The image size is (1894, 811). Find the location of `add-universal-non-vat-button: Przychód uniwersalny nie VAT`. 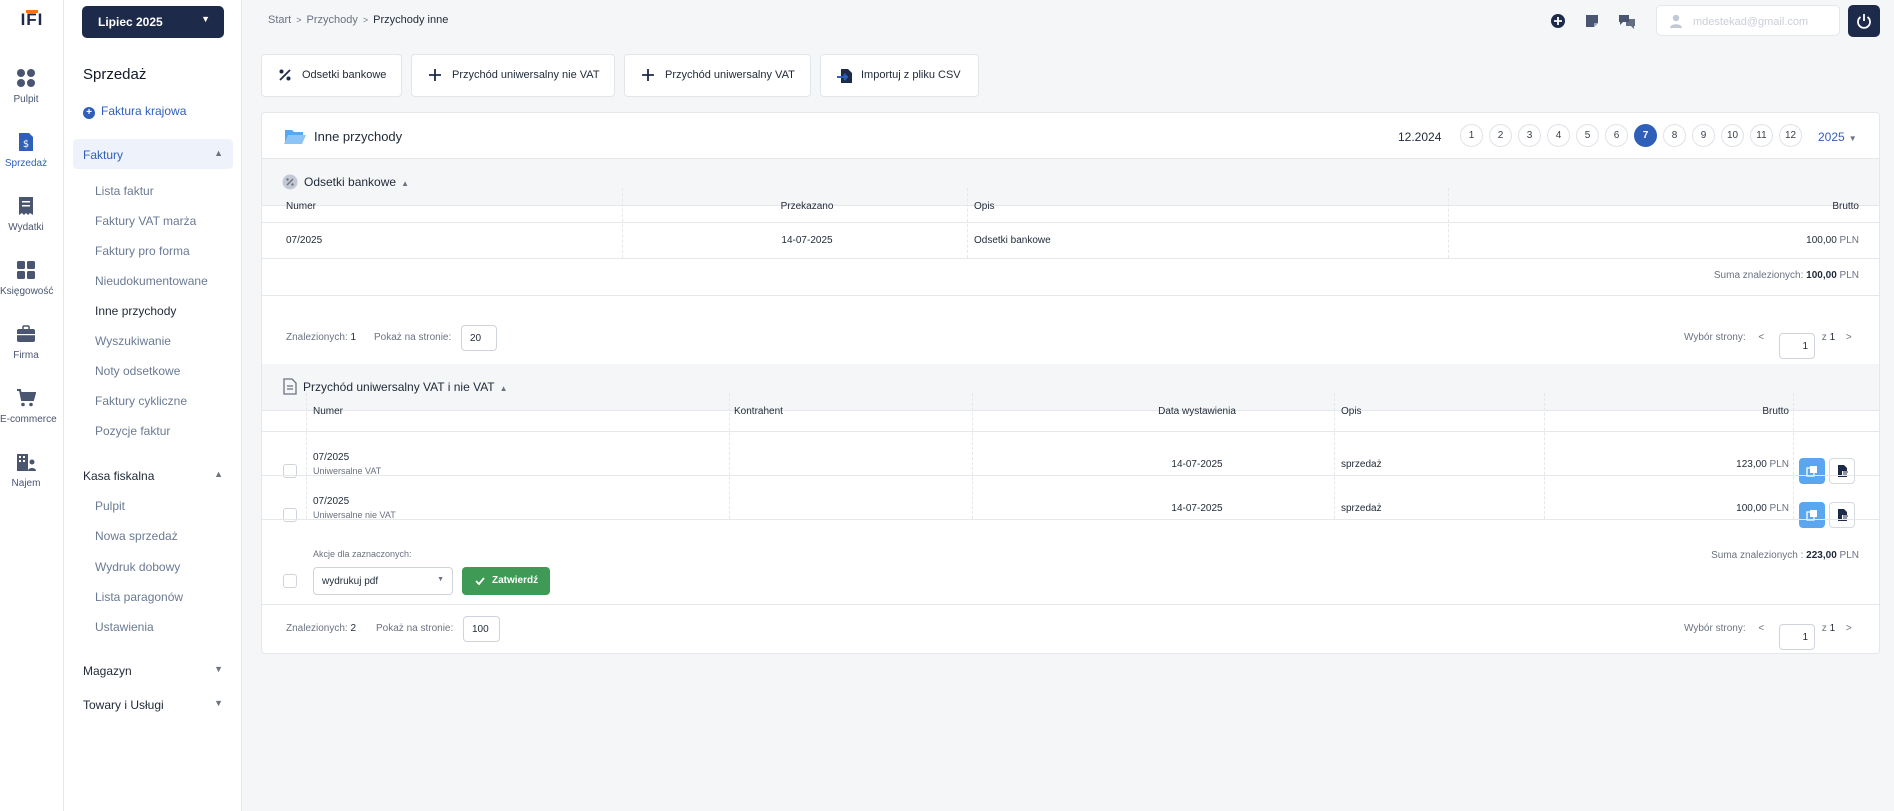

add-universal-non-vat-button: Przychód uniwersalny nie VAT is located at coordinates (513, 75).